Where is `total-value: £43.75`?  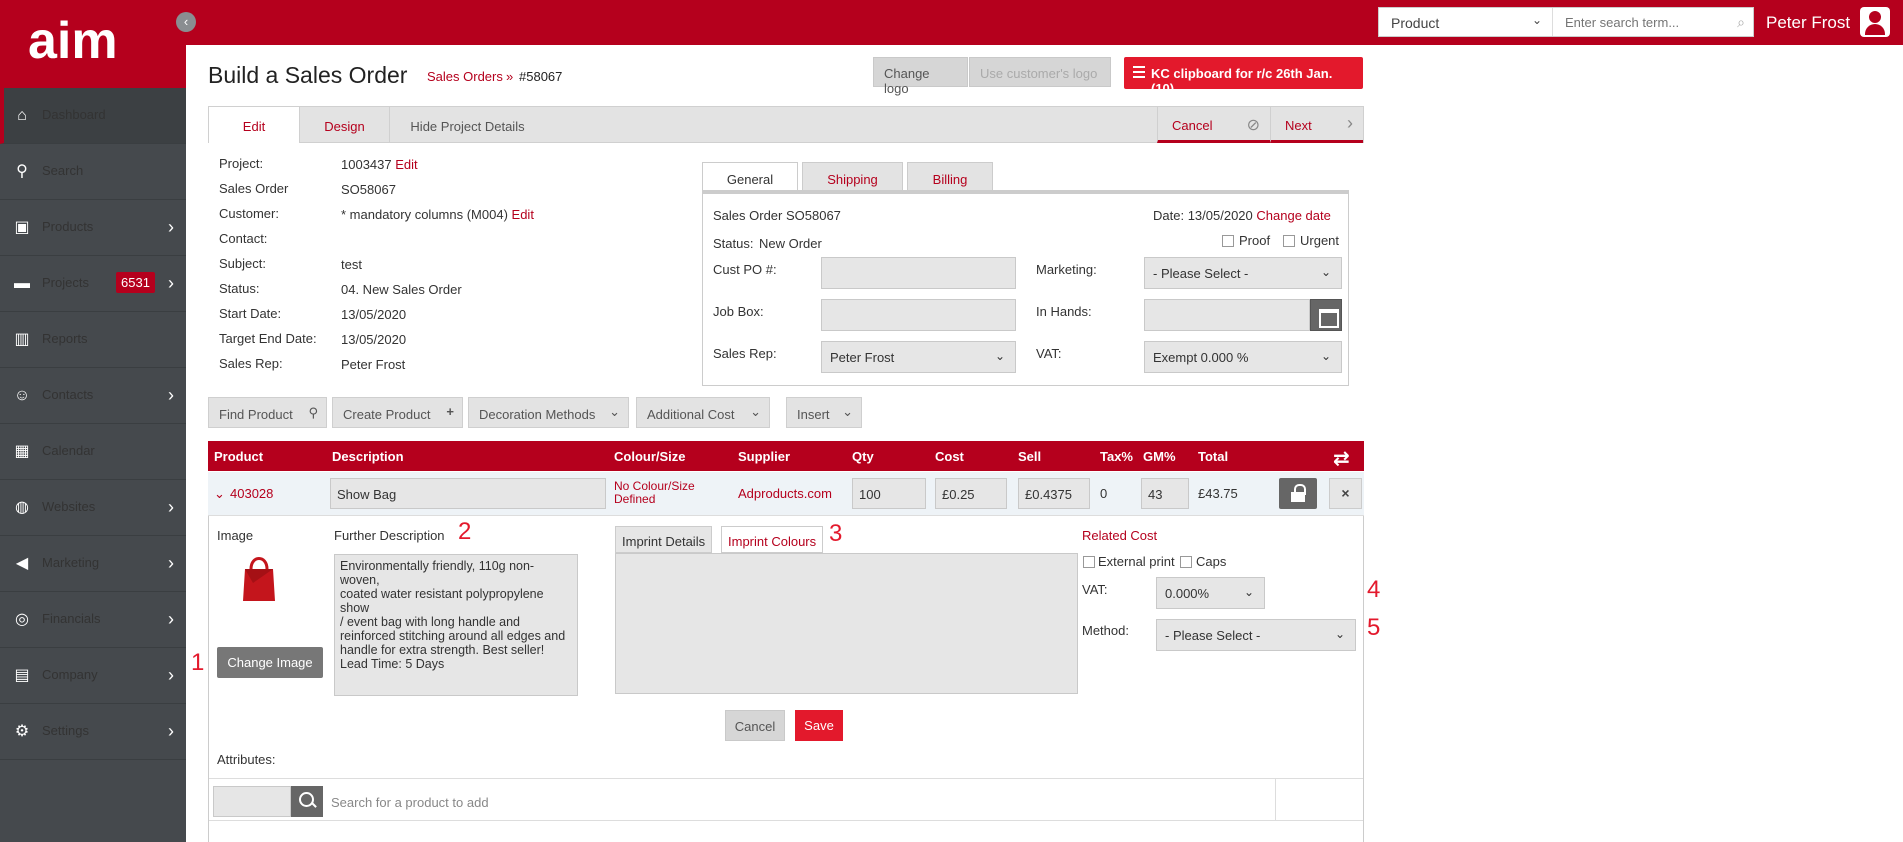 total-value: £43.75 is located at coordinates (1218, 493).